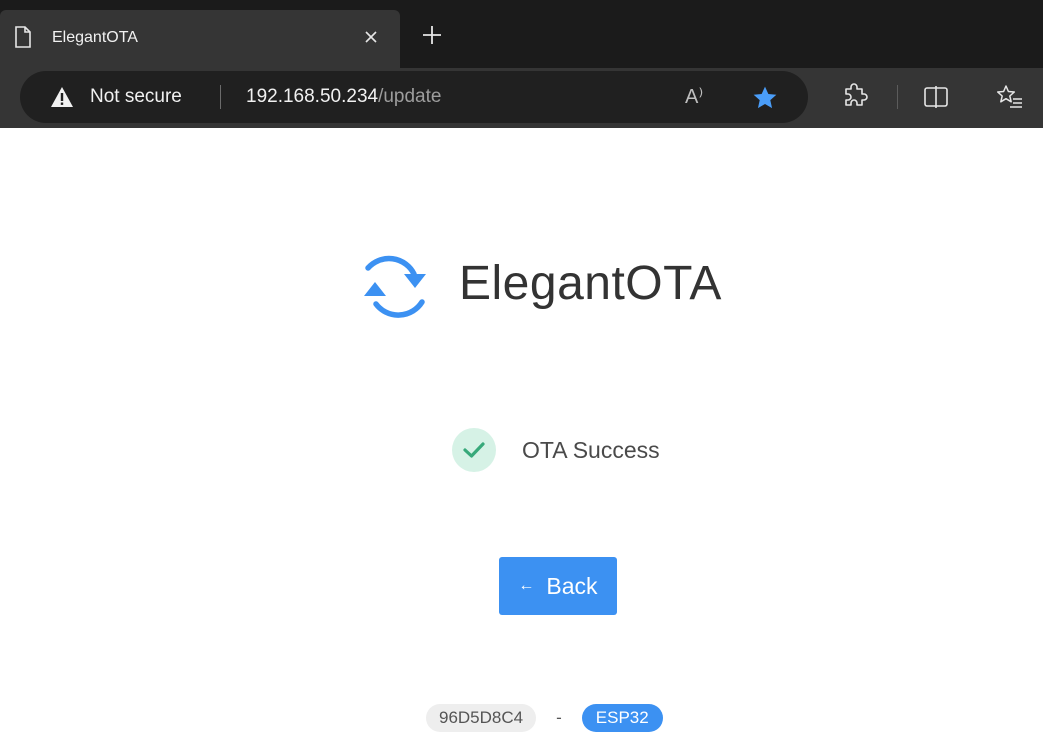 The width and height of the screenshot is (1043, 733). I want to click on device-info: 96D5D8C4 - ESP32, so click(544, 718).